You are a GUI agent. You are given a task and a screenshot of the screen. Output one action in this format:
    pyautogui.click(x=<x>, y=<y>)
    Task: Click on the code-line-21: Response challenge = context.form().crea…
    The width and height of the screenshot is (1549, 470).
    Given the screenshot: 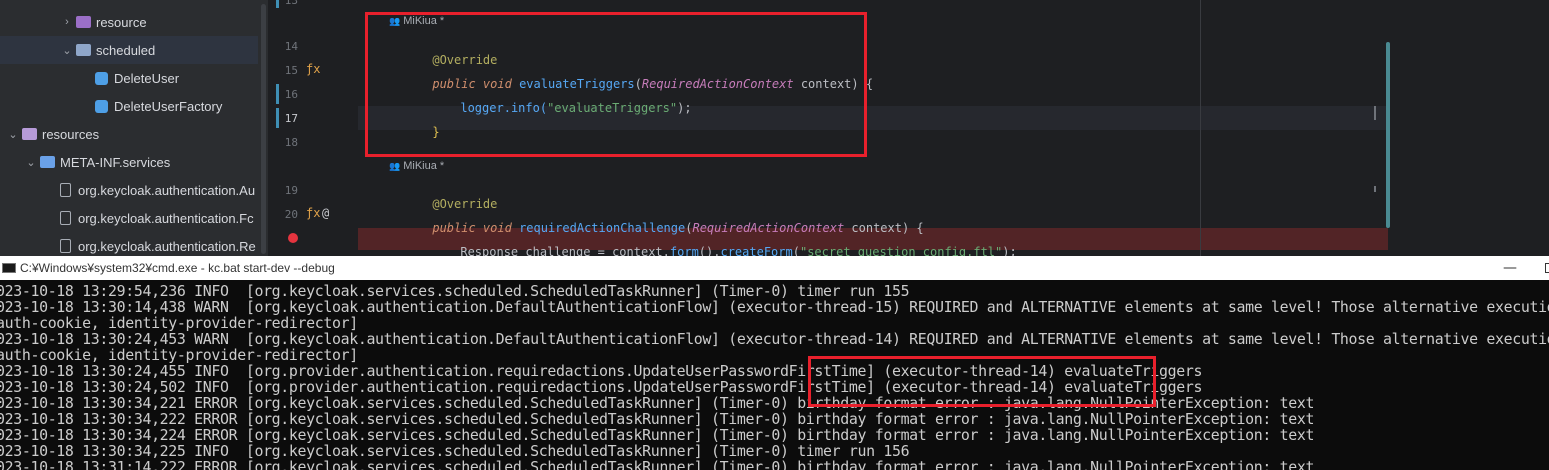 What is the action you would take?
    pyautogui.click(x=716, y=243)
    